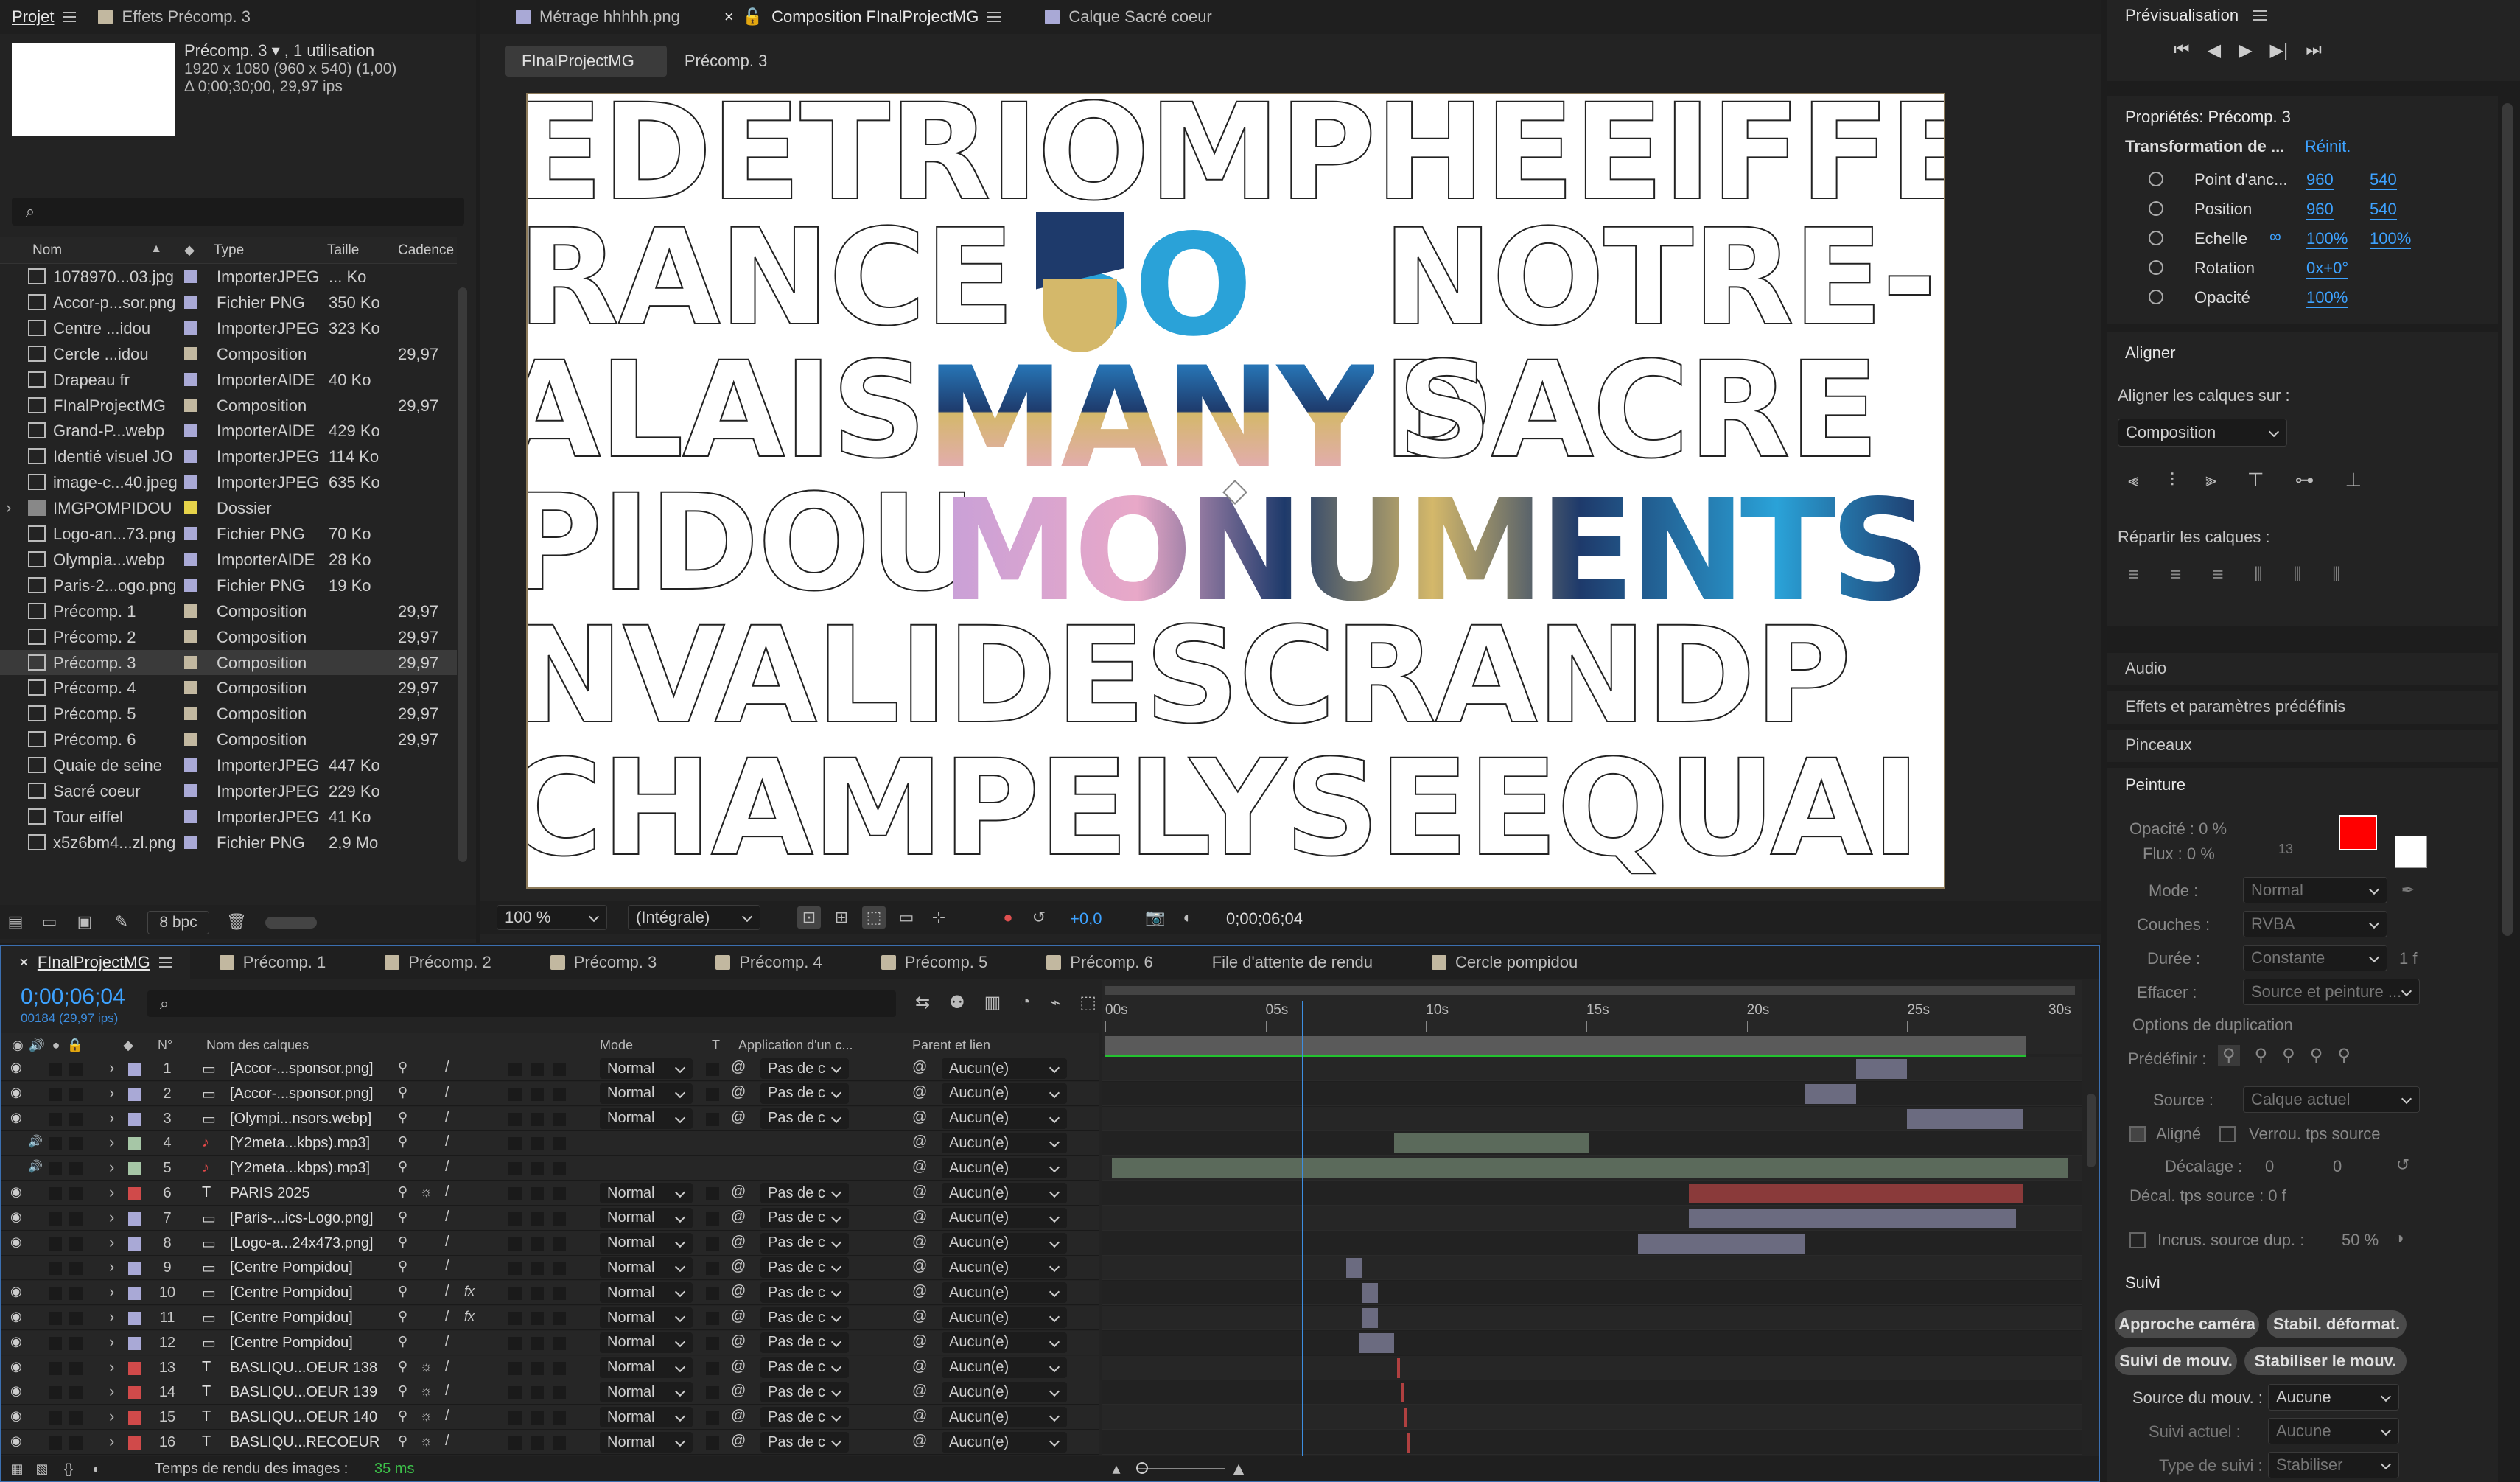  What do you see at coordinates (2320, 210) in the screenshot?
I see `property-value-1: 960` at bounding box center [2320, 210].